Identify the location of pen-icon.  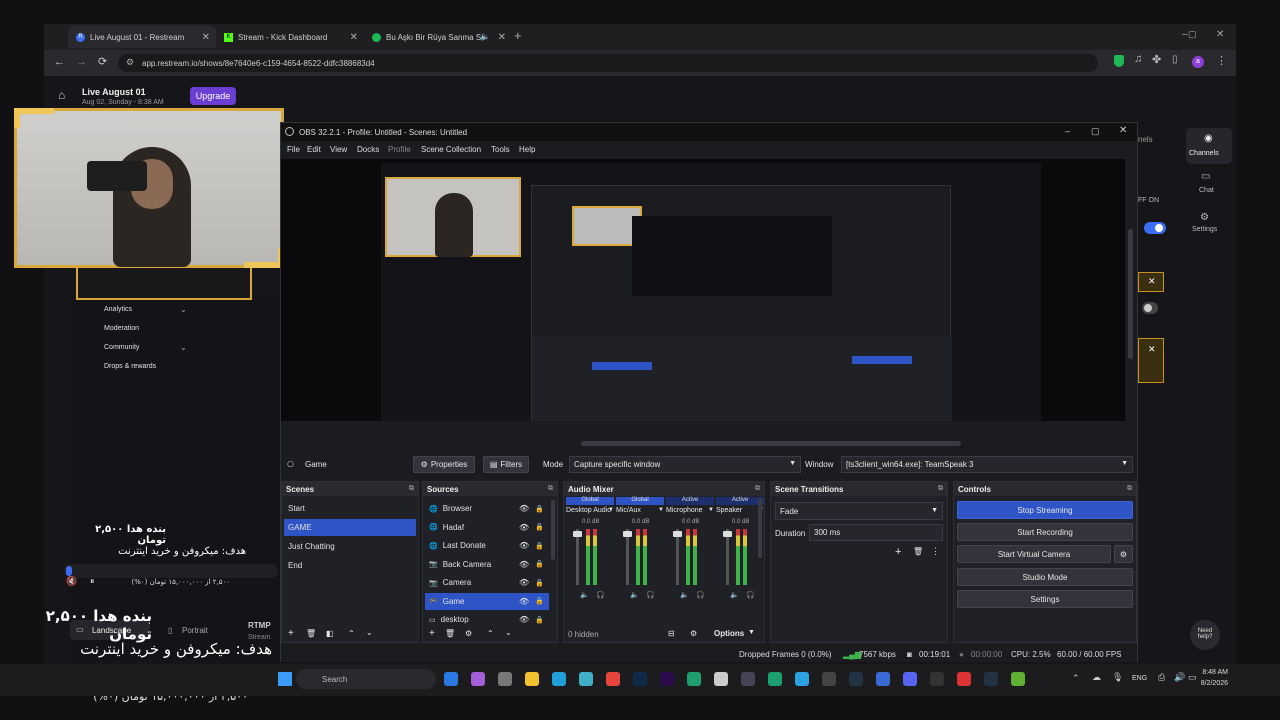
(748, 679).